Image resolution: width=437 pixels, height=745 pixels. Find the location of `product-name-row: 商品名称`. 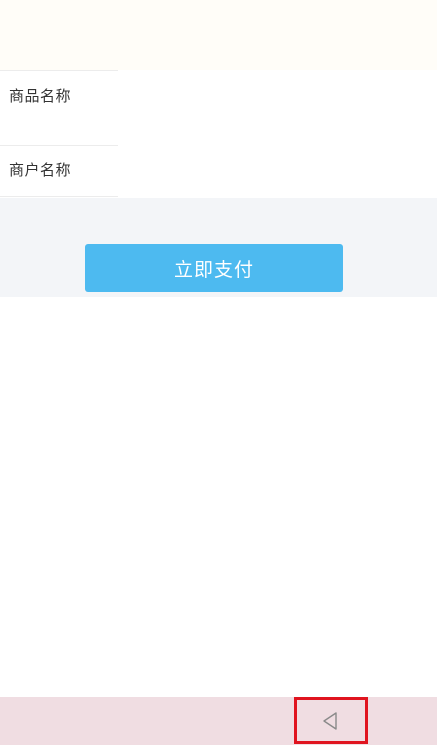

product-name-row: 商品名称 is located at coordinates (59, 108).